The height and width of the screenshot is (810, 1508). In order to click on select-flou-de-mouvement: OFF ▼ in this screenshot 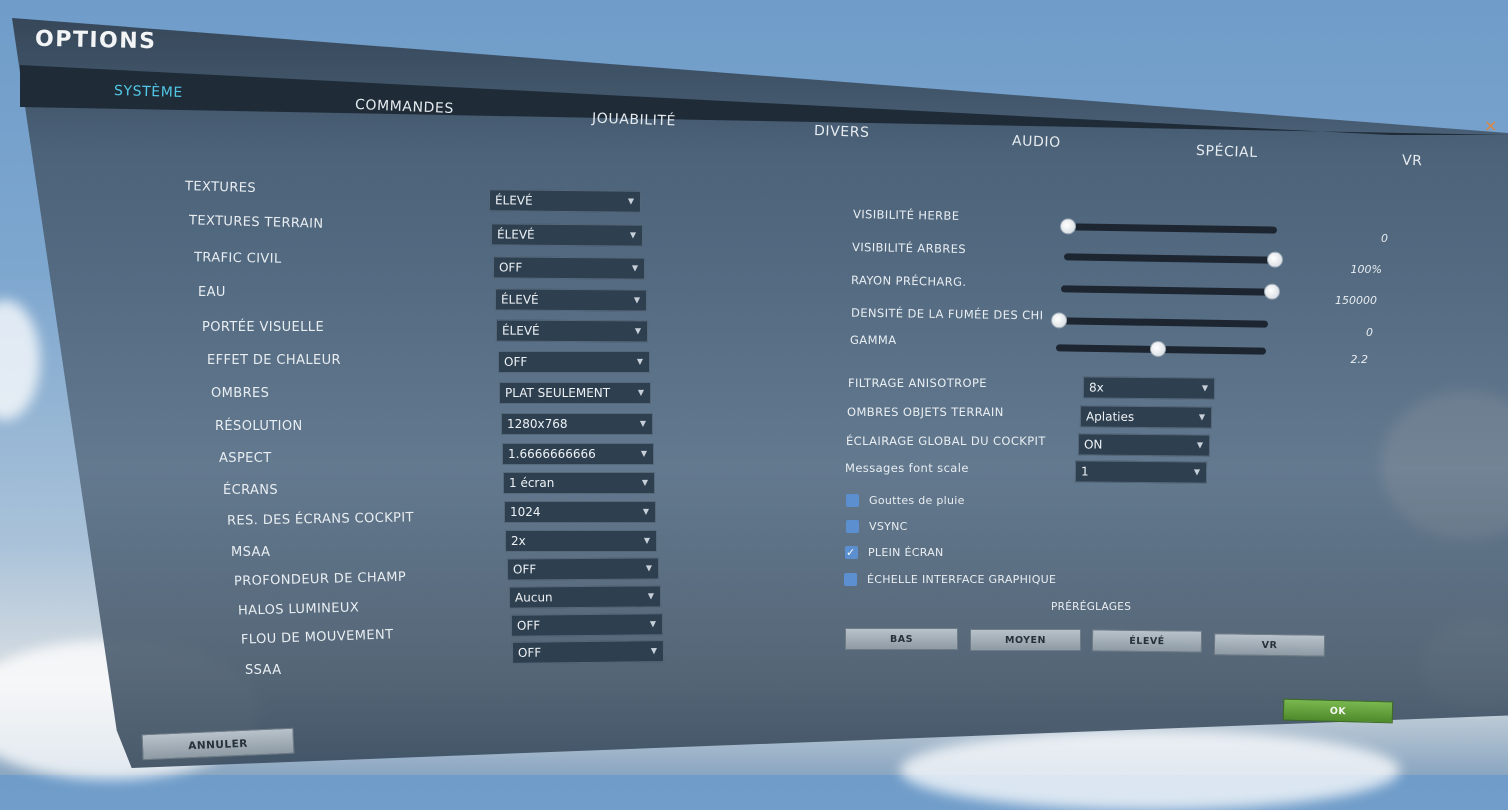, I will do `click(587, 625)`.